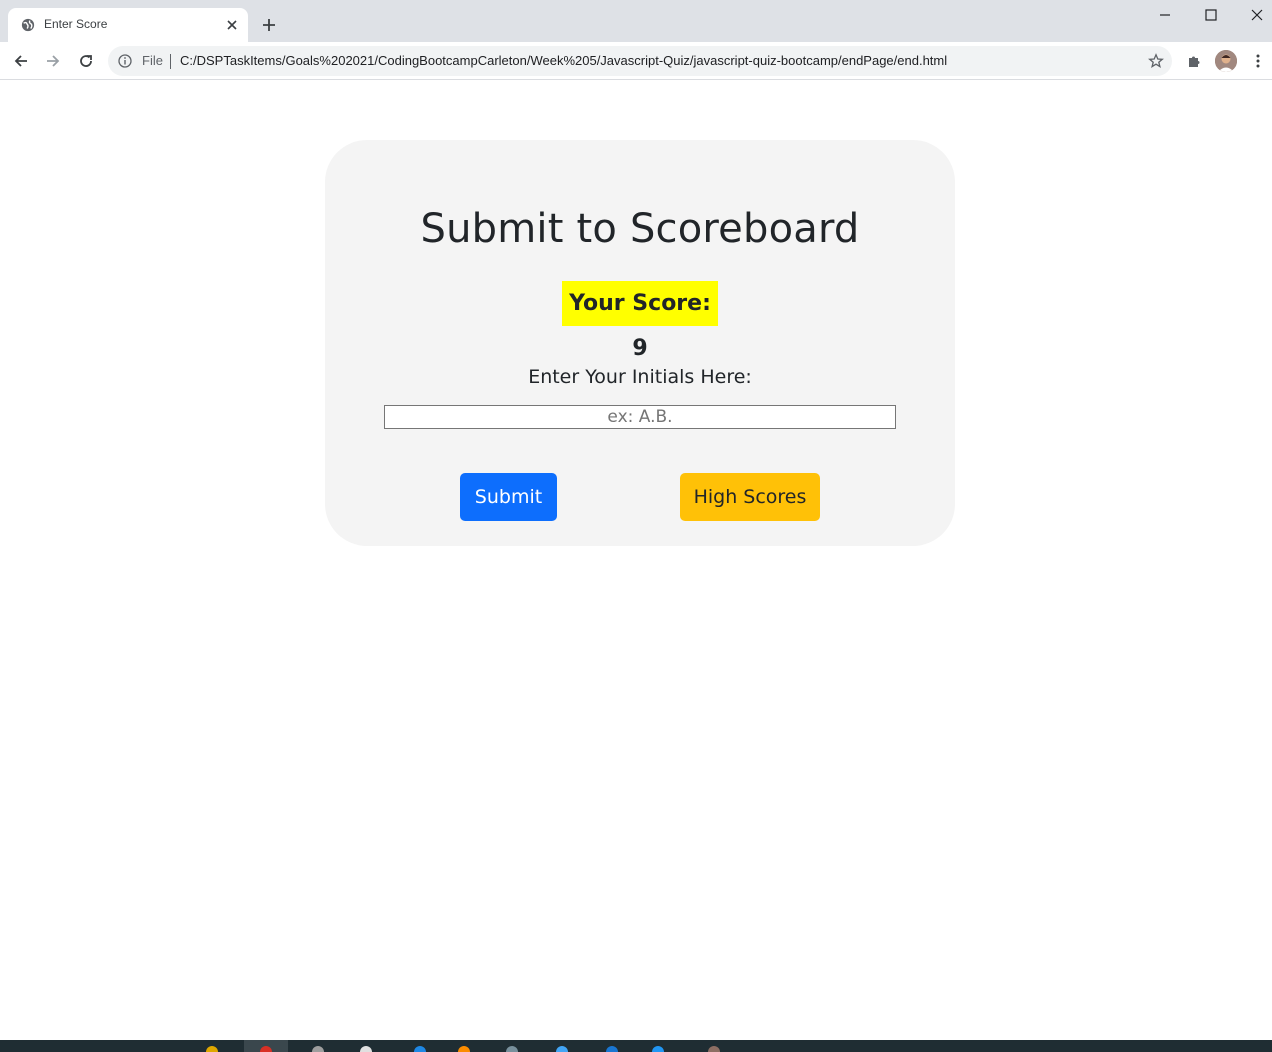  I want to click on high-scores-button: High Scores, so click(750, 497).